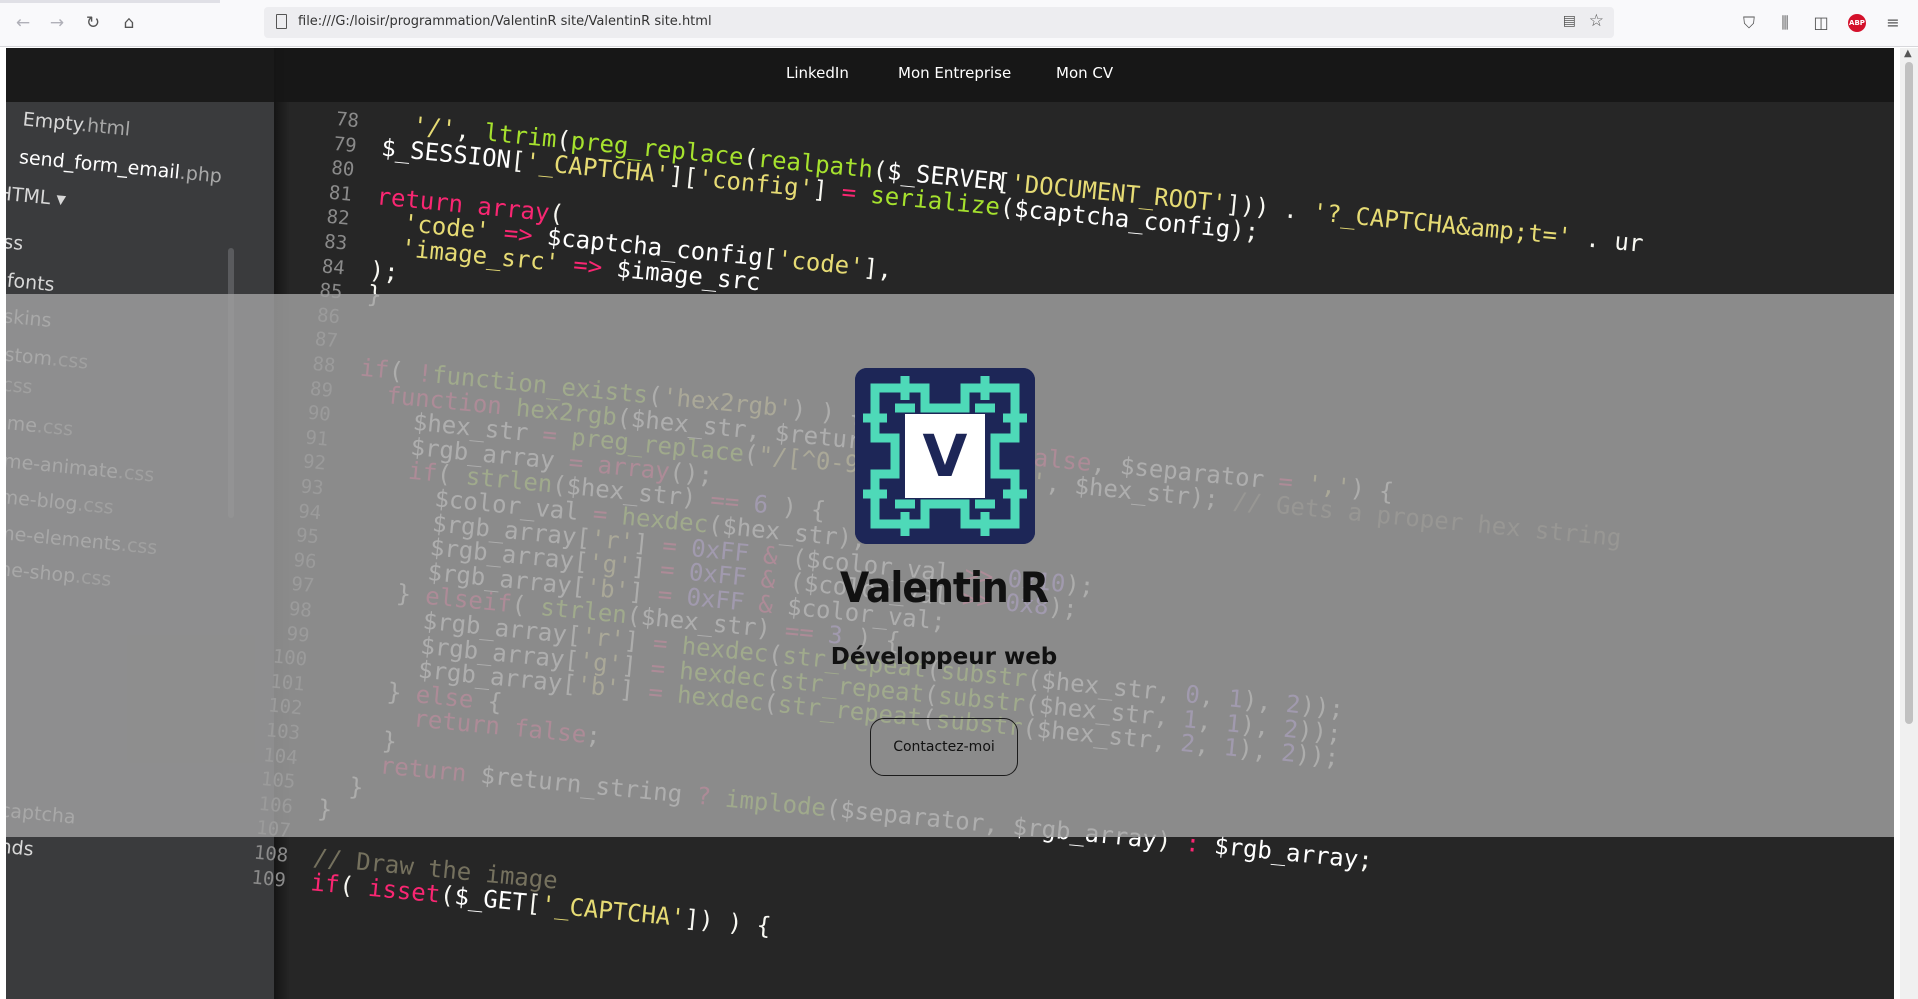  I want to click on logo-pattern-icon: V, so click(945, 456).